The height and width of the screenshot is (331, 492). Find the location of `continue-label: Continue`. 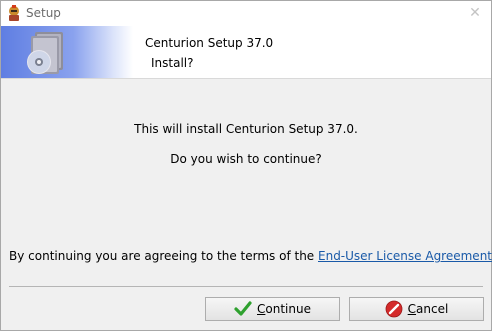

continue-label: Continue is located at coordinates (284, 309).